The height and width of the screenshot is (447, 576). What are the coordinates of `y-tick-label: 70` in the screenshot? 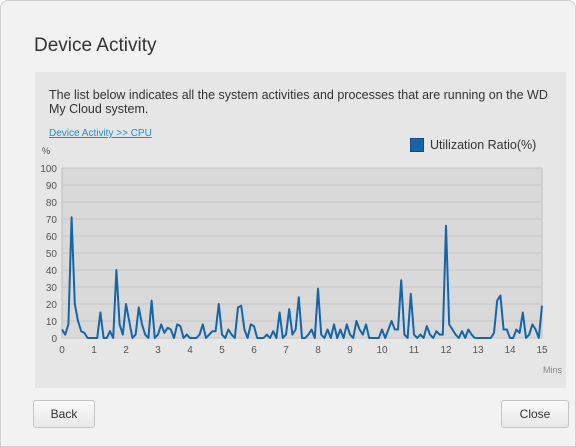 It's located at (52, 220).